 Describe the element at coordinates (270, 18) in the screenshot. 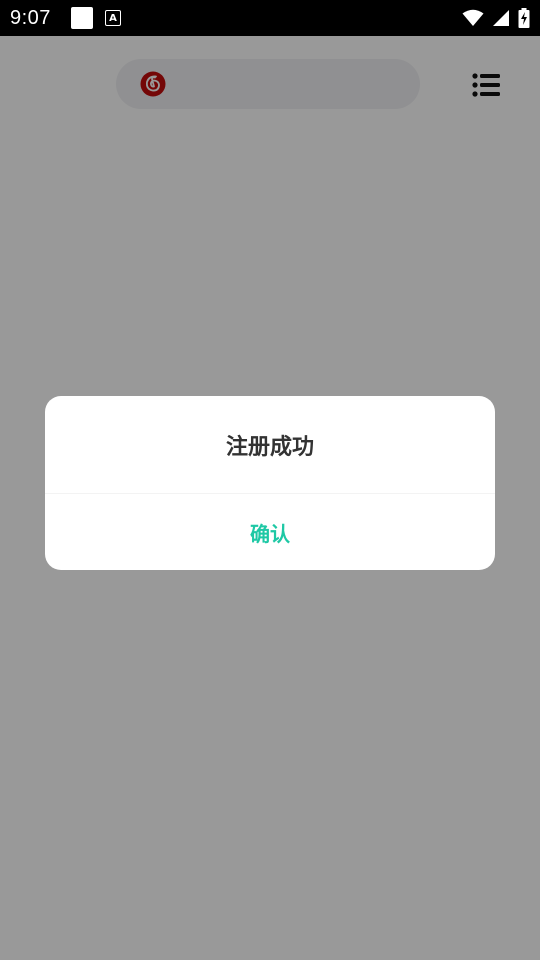

I see `status-bar: 9:07 A` at that location.